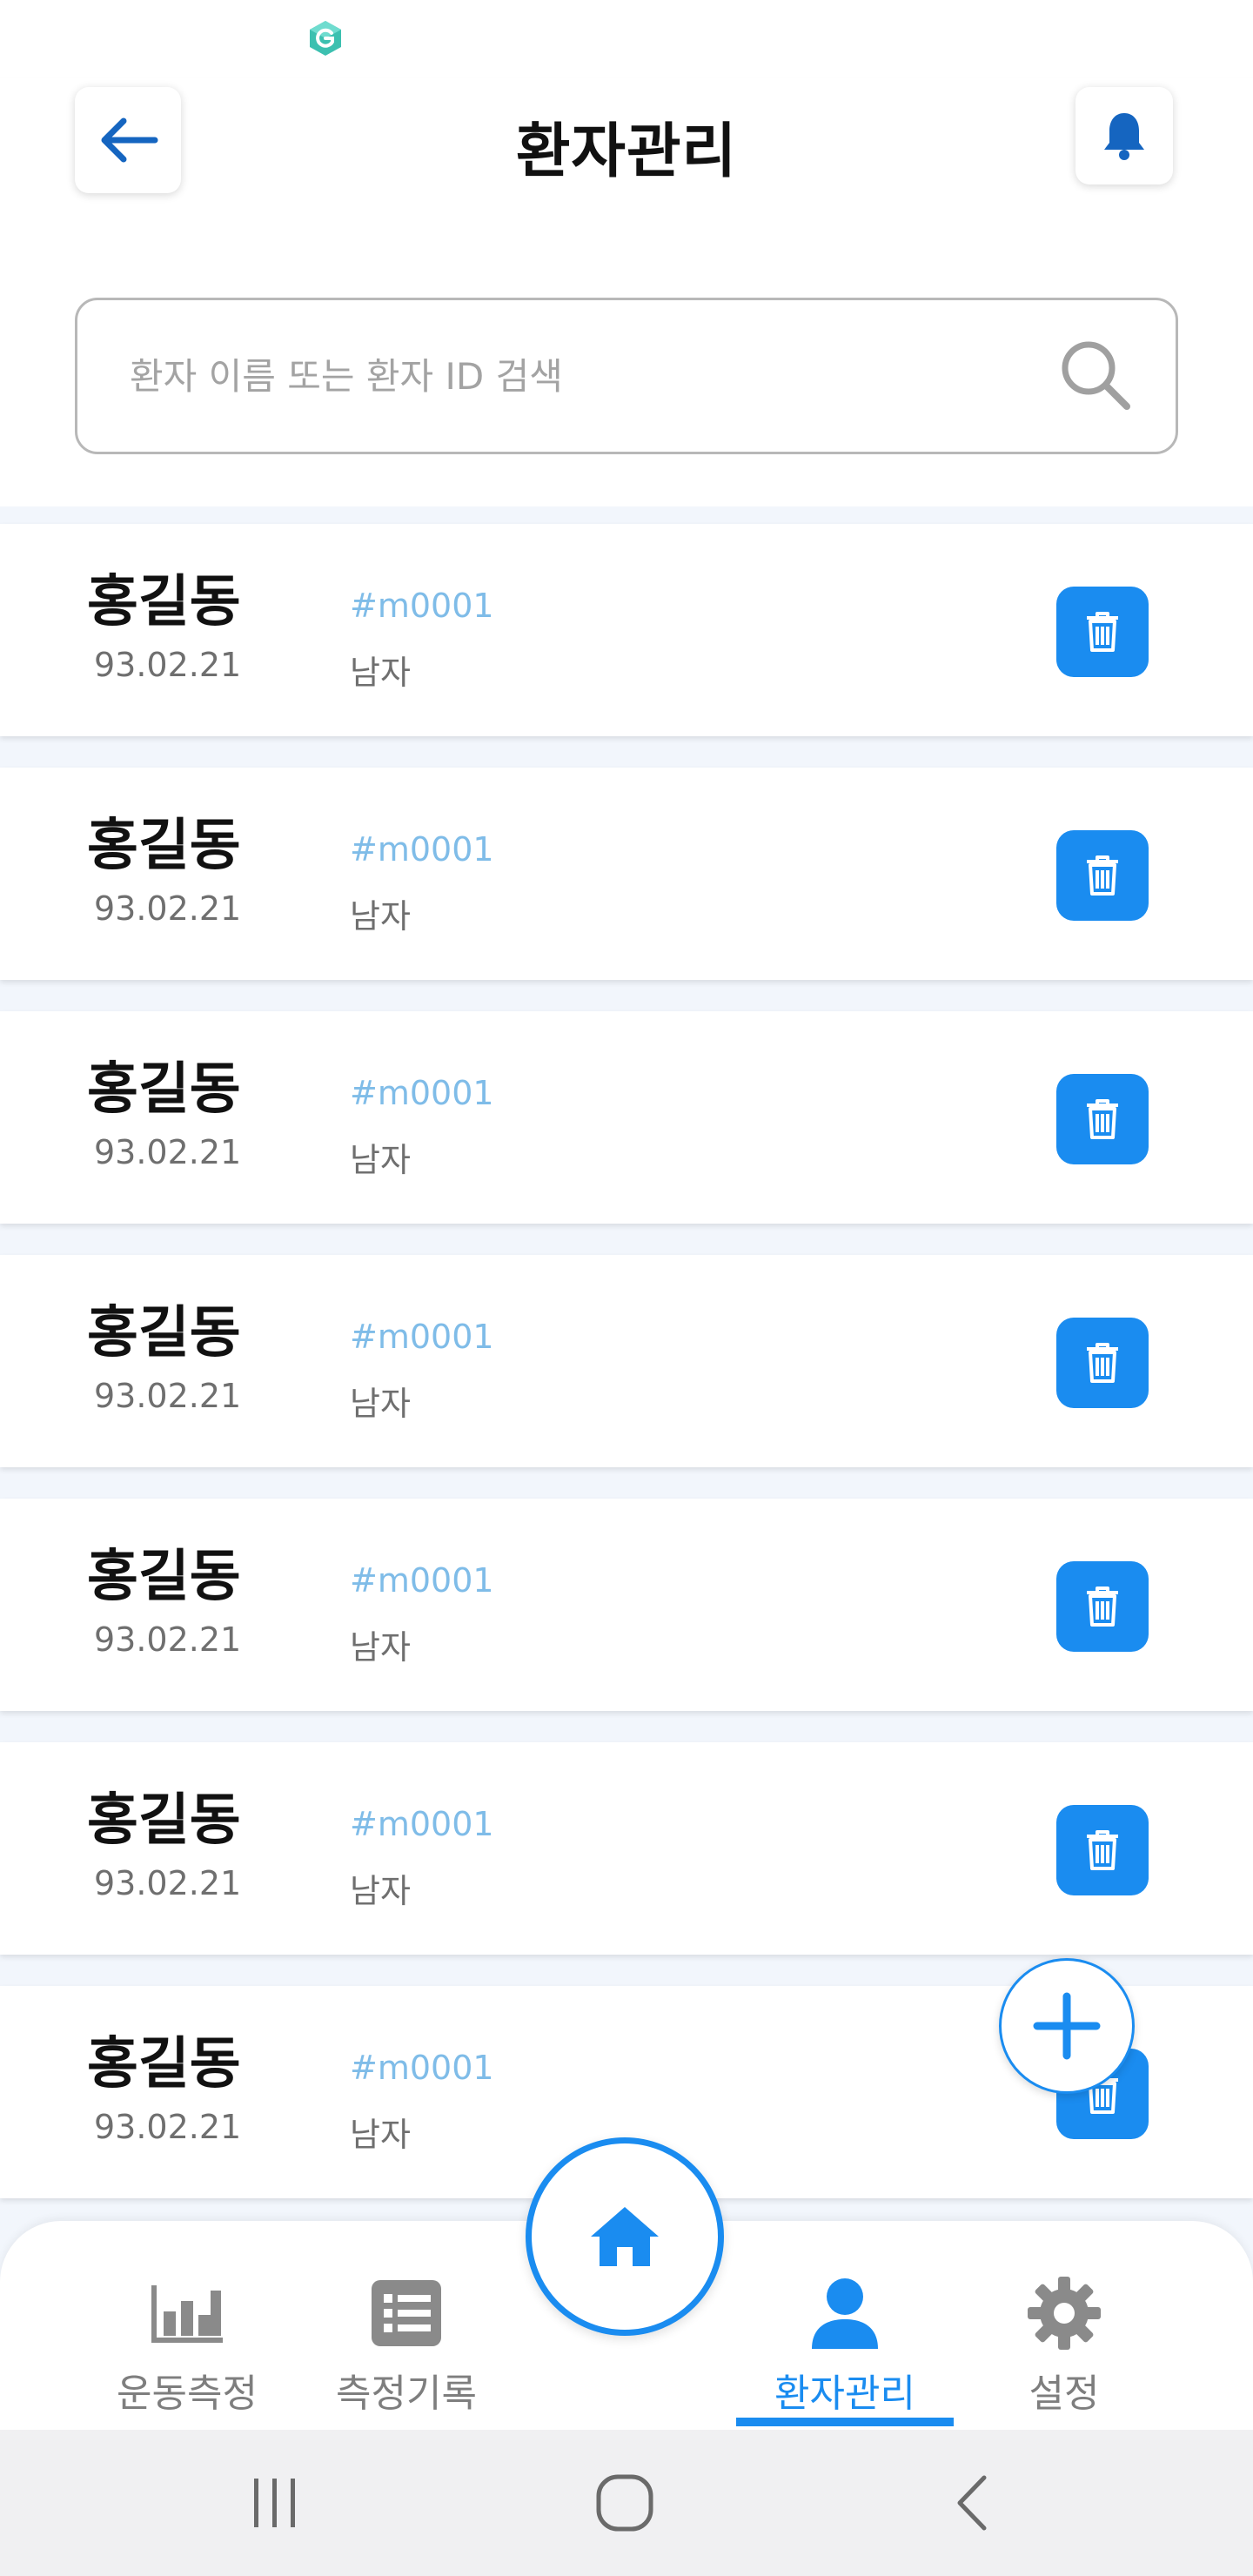  I want to click on nav-item-patient-management: 환자관리, so click(845, 2345).